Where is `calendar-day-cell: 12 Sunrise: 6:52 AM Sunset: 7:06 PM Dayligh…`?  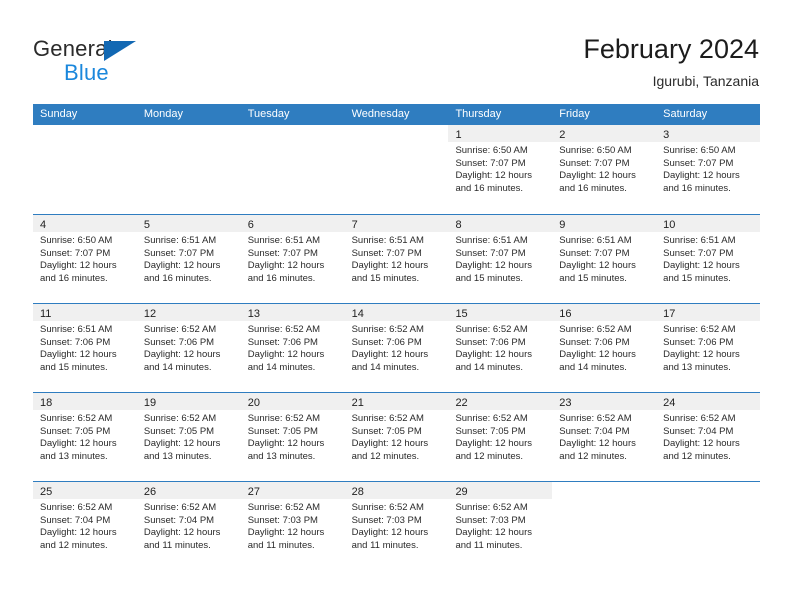 calendar-day-cell: 12 Sunrise: 6:52 AM Sunset: 7:06 PM Dayligh… is located at coordinates (188, 348).